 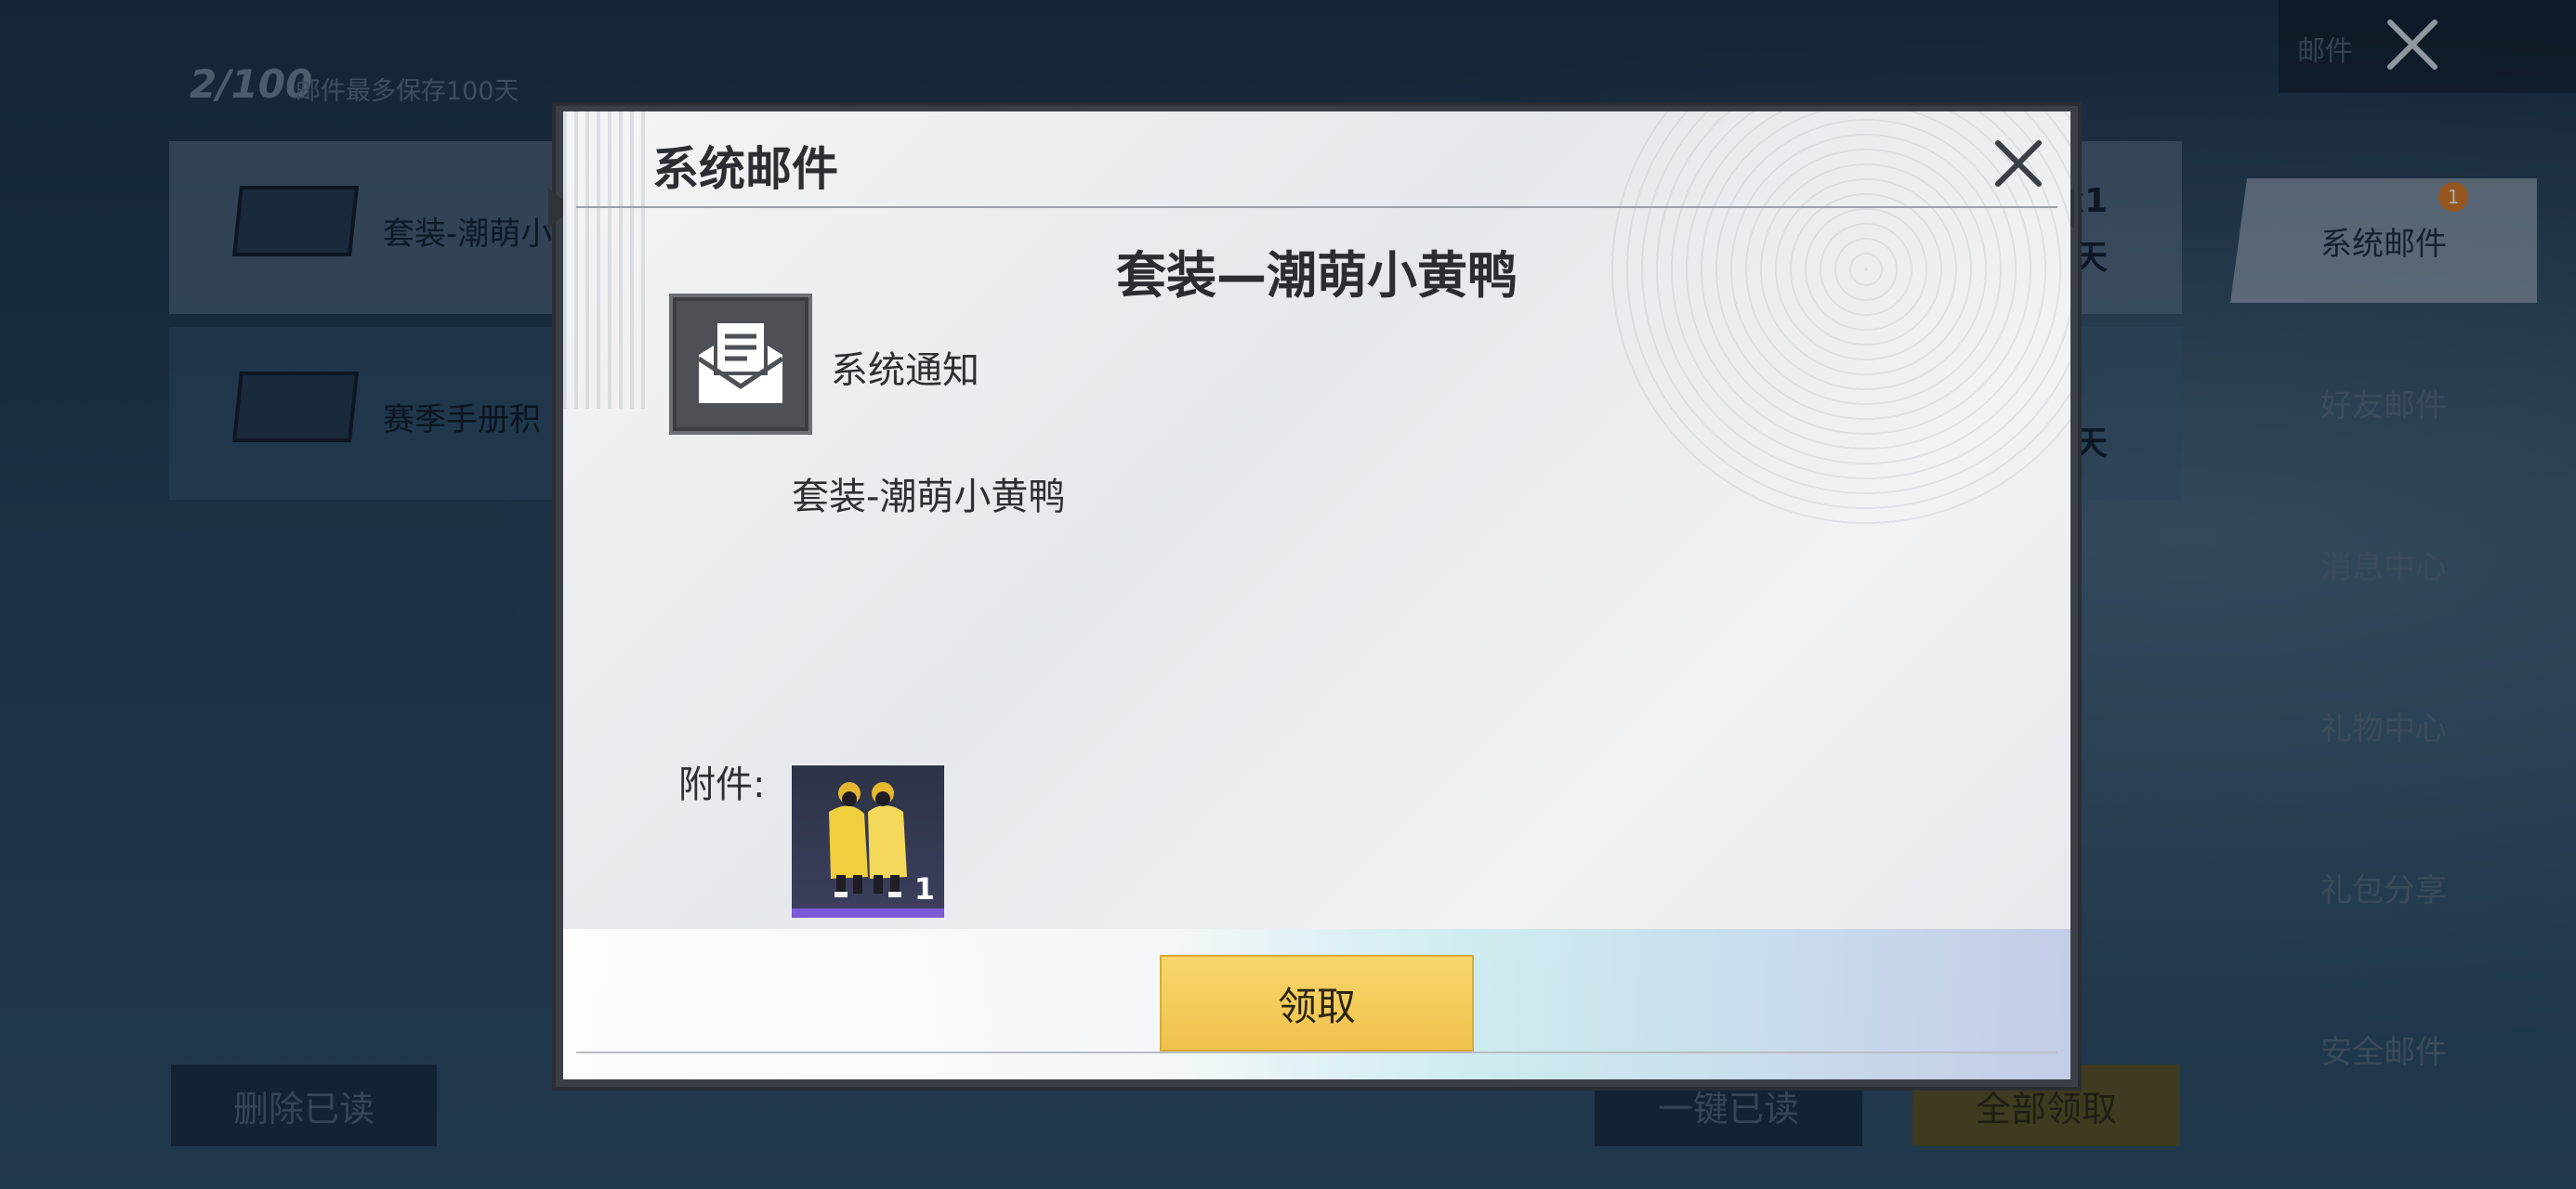 I want to click on header-divider, so click(x=1316, y=207).